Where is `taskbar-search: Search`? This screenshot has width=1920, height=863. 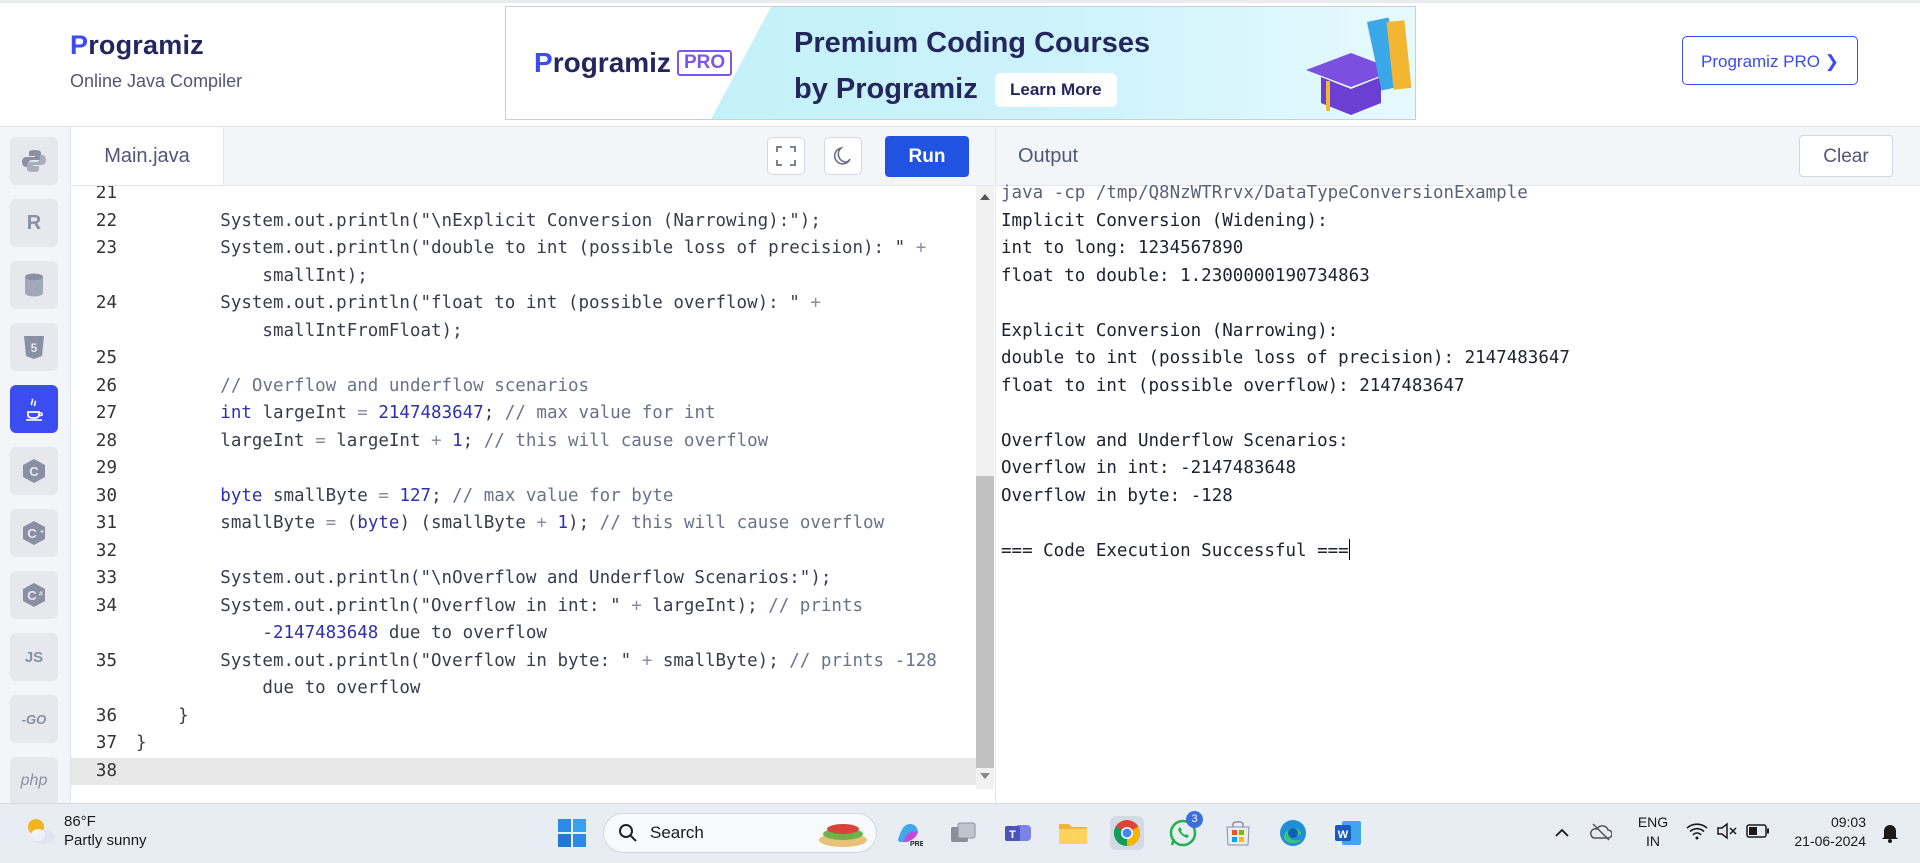
taskbar-search: Search is located at coordinates (740, 833).